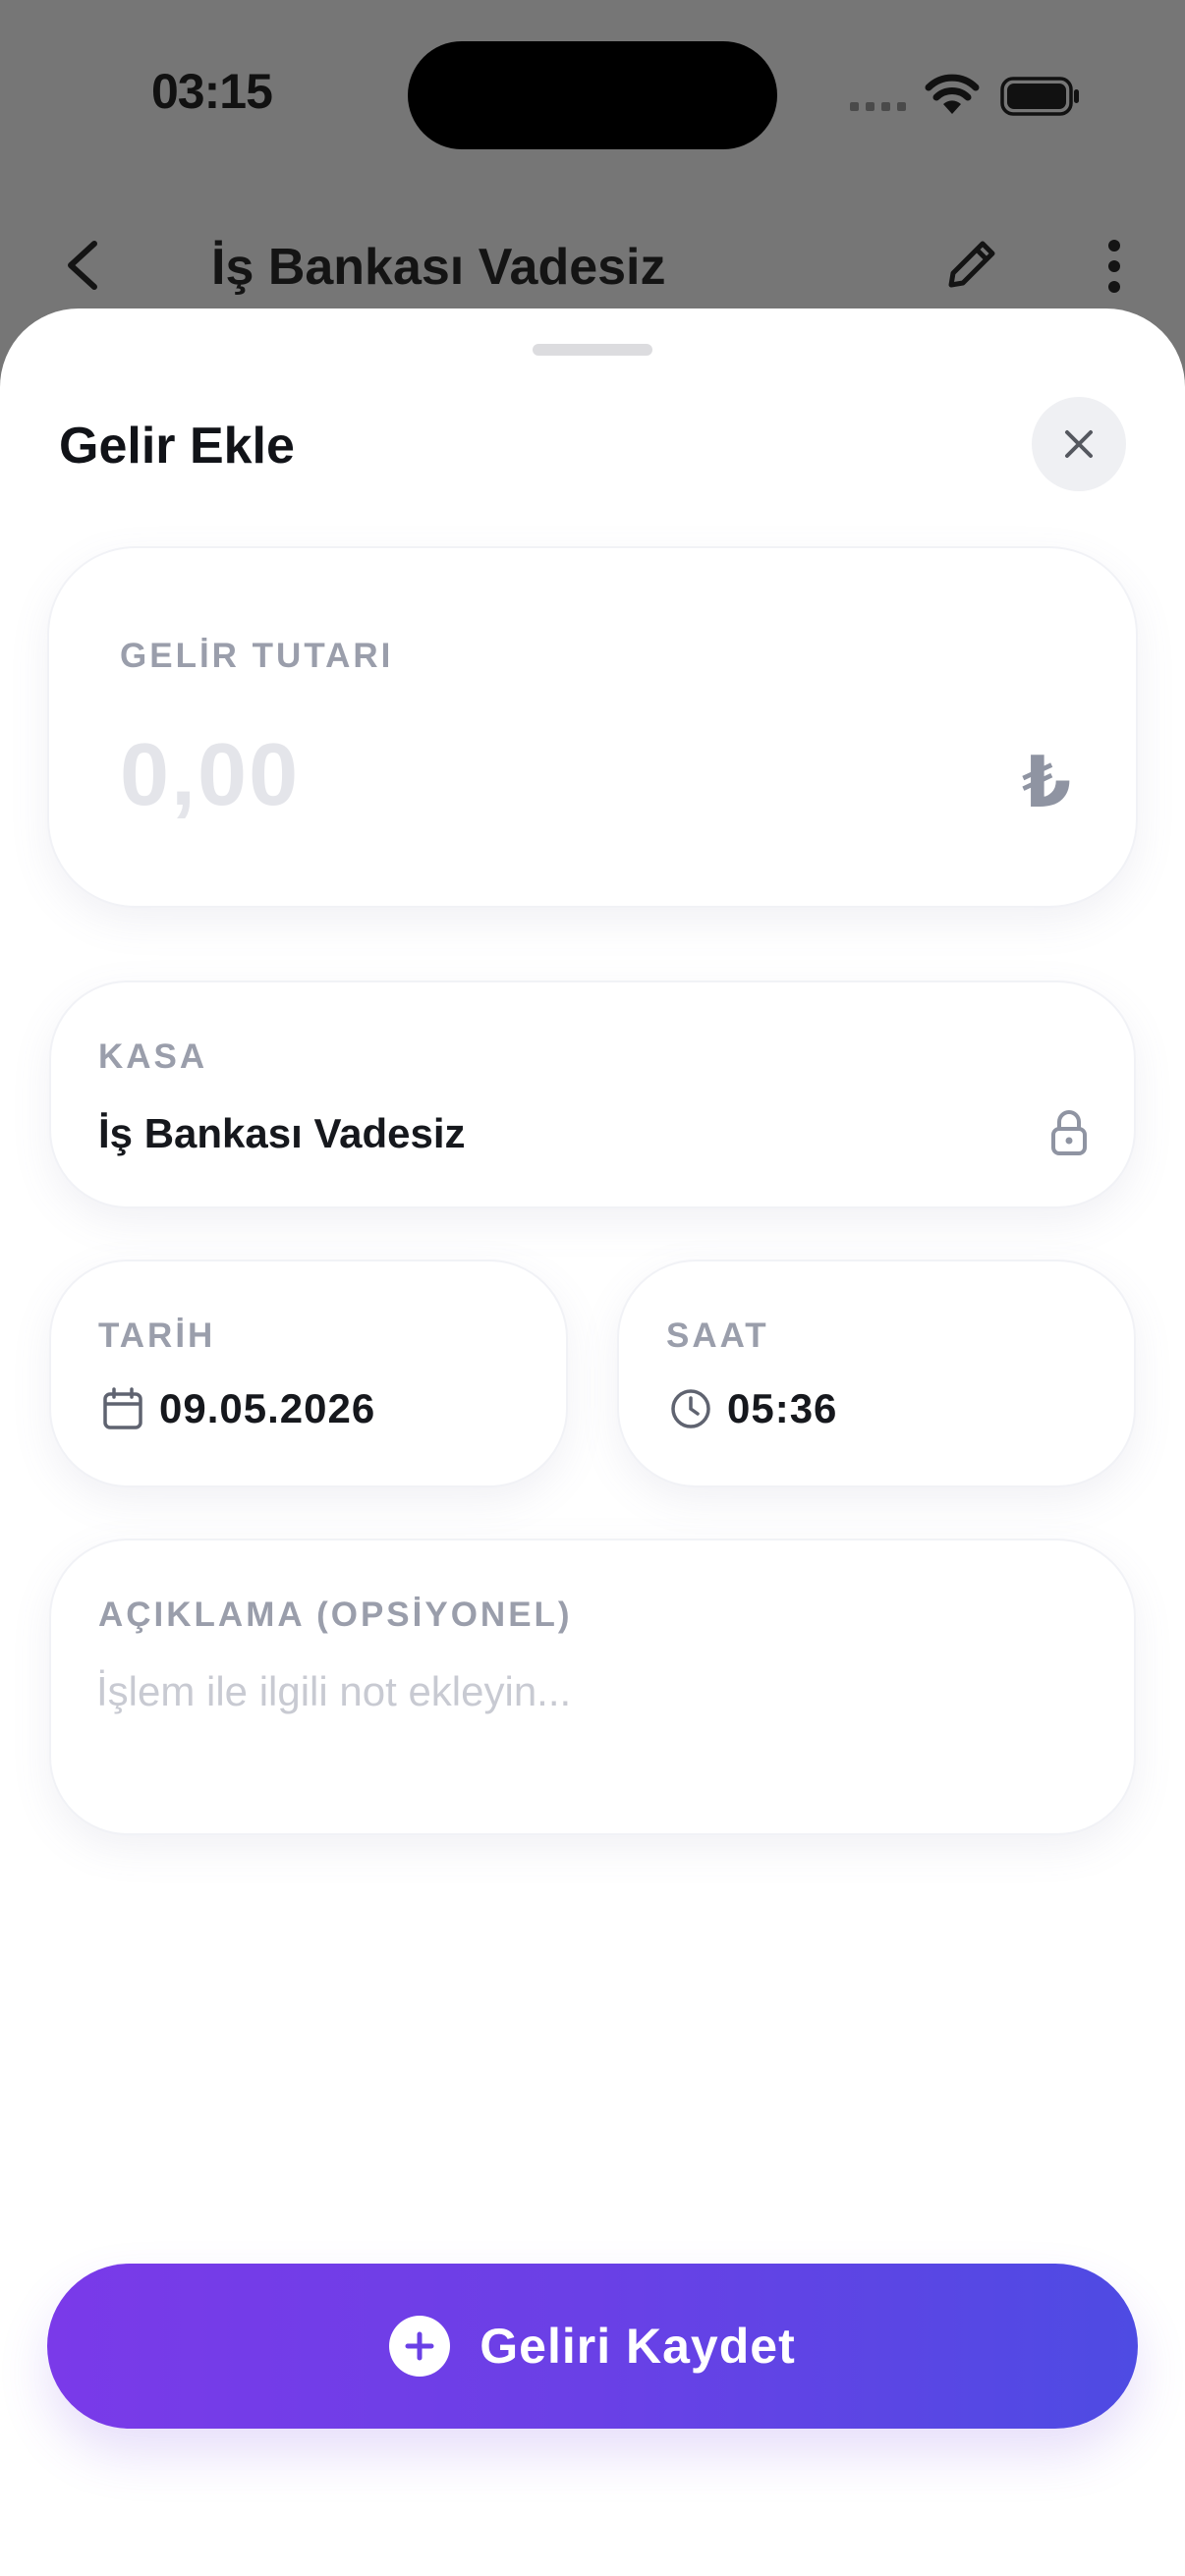  I want to click on save-income-button: Geliri Kaydet, so click(592, 2346).